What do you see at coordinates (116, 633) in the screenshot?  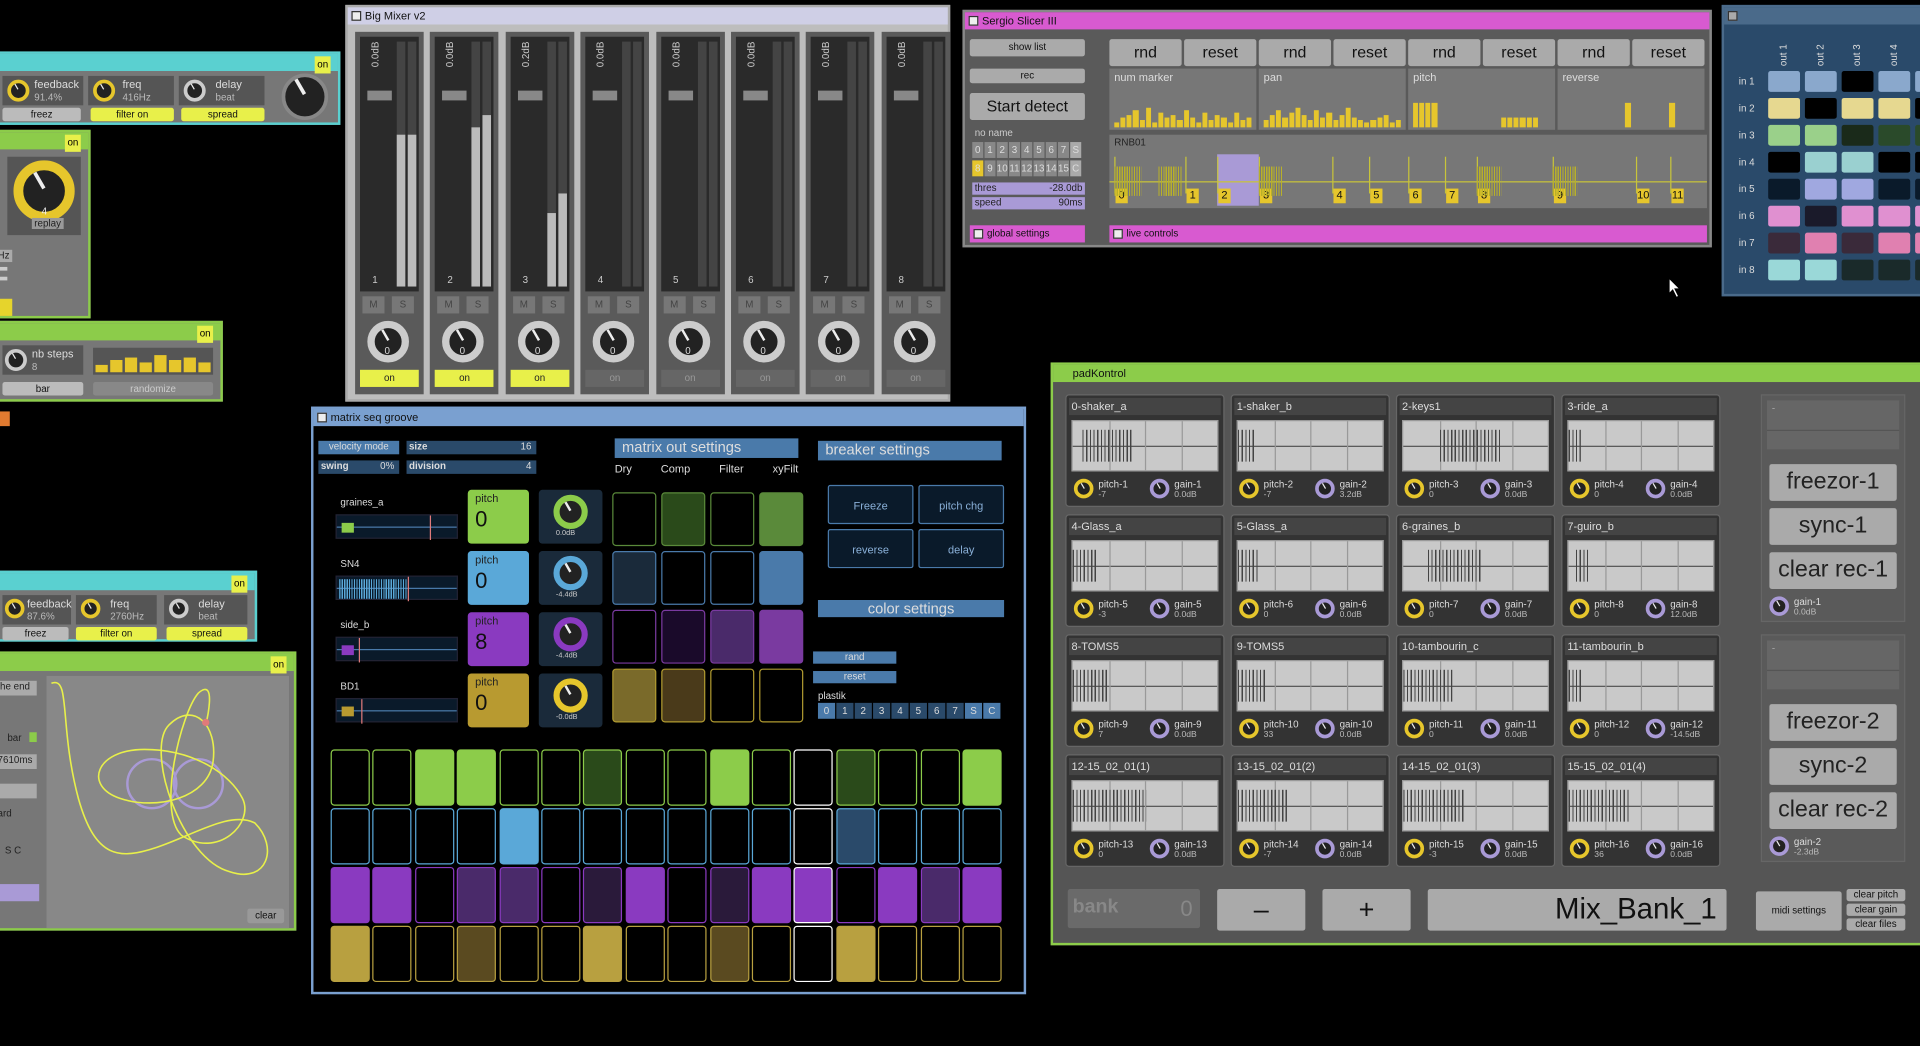 I see `filter-on-button: filter on` at bounding box center [116, 633].